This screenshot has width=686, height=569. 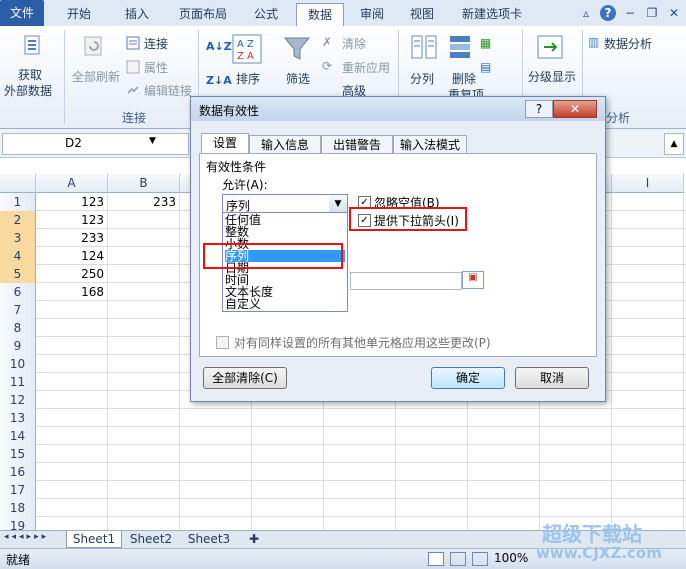 I want to click on consolidate-icon: ▤, so click(x=485, y=67).